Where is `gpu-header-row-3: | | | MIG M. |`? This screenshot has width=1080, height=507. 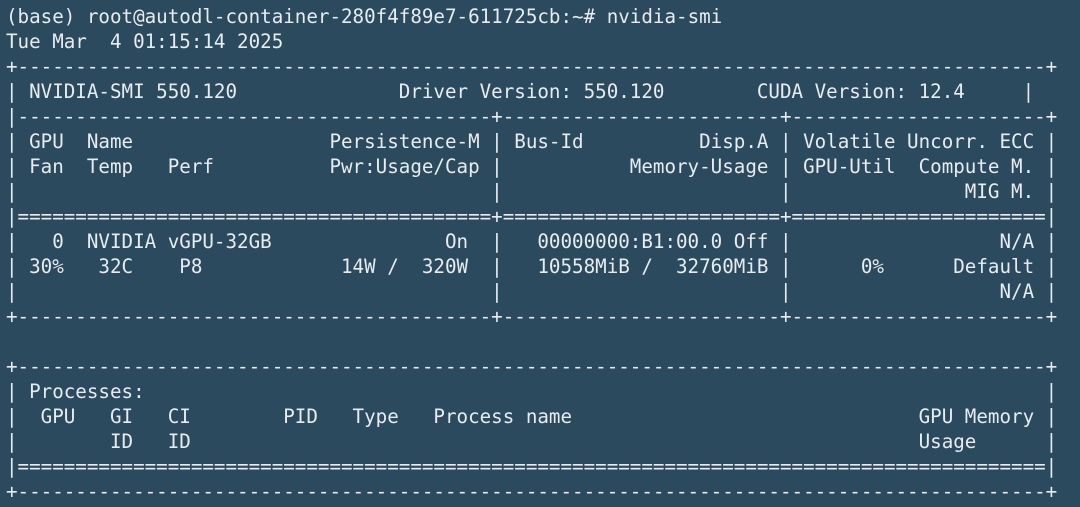 gpu-header-row-3: | | | MIG M. | is located at coordinates (532, 191).